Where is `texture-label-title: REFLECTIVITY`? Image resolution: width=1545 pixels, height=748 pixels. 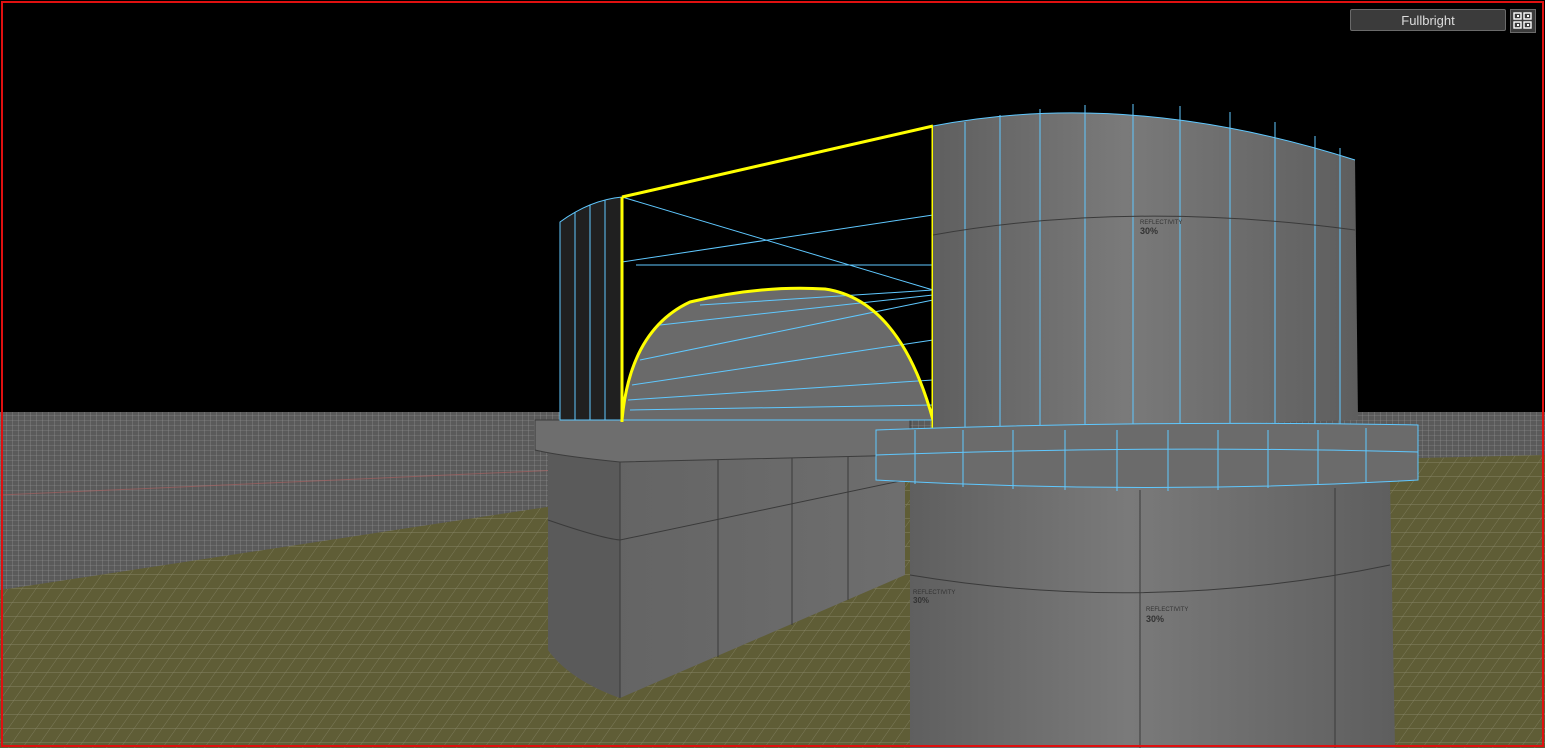
texture-label-title: REFLECTIVITY is located at coordinates (1167, 610).